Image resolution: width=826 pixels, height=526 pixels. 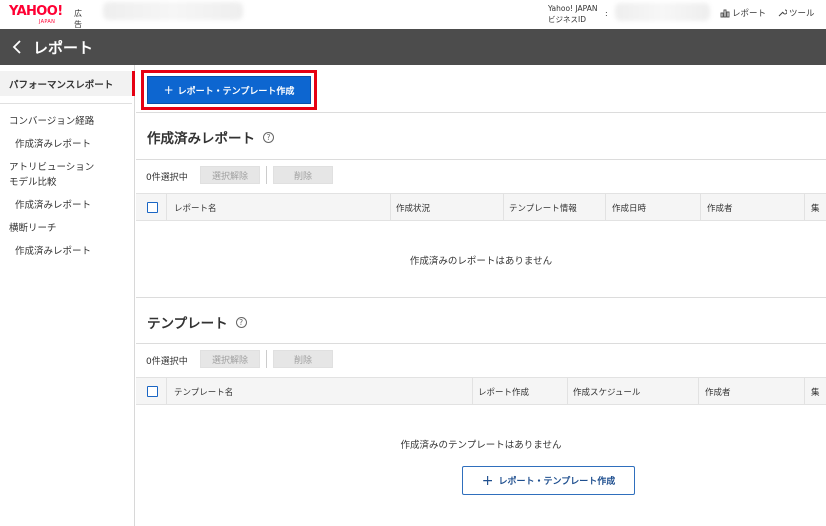 I want to click on sidebar-item-conversion-path: コンバージョン経路, so click(x=51, y=120).